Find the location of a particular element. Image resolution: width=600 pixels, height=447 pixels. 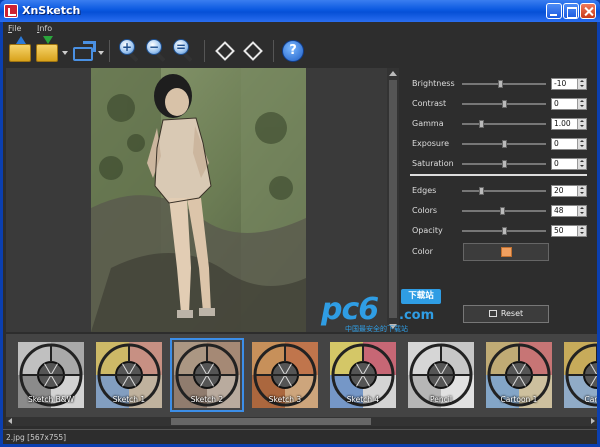

color-label: Color is located at coordinates (422, 251).